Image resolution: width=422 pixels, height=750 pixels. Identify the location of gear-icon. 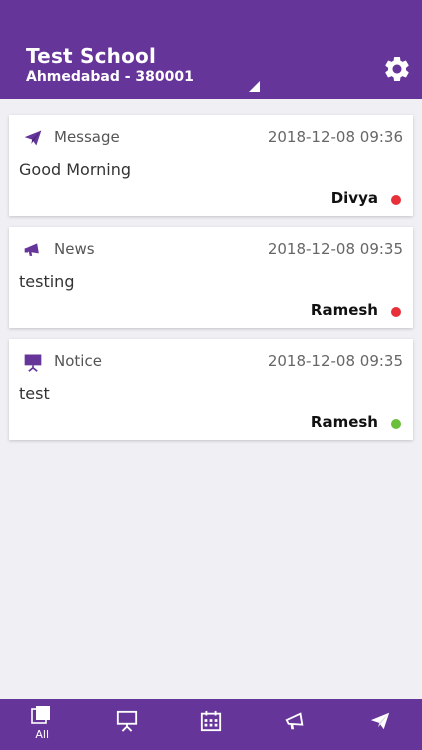
(397, 68).